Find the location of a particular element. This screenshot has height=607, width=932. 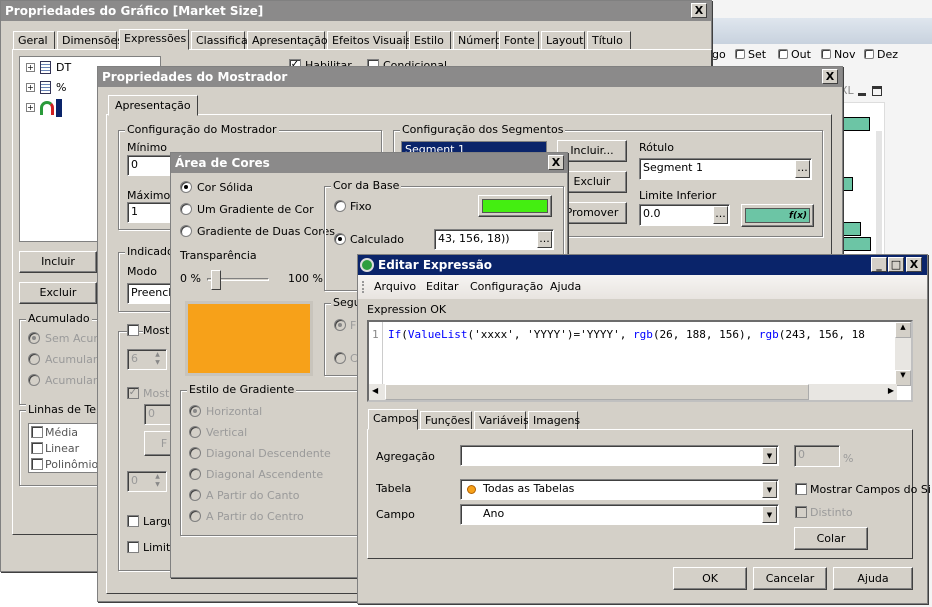

mode-label: Modo is located at coordinates (142, 271).